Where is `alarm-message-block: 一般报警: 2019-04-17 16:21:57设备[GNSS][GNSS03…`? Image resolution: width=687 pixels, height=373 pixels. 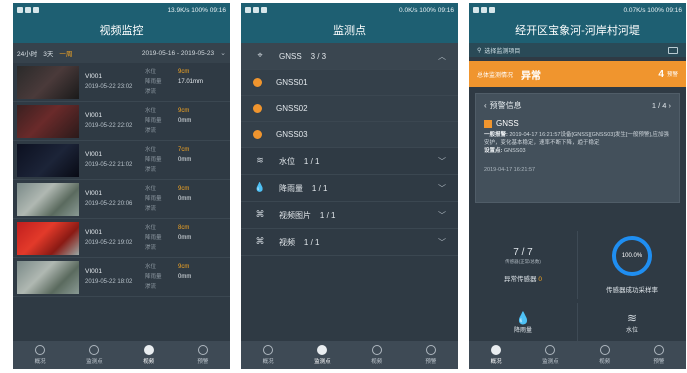 alarm-message-block: 一般报警: 2019-04-17 16:21:57设备[GNSS][GNSS03… is located at coordinates (577, 143).